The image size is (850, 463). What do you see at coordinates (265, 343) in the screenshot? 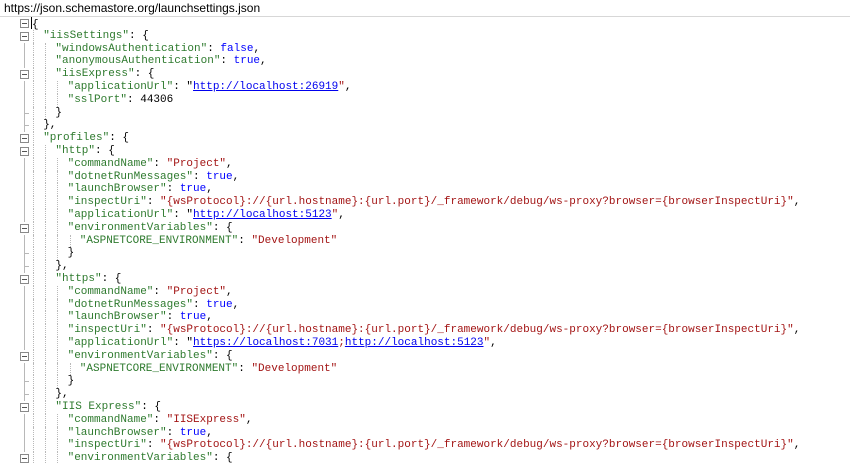
I see `json-url-link: https://localhost:7031` at bounding box center [265, 343].